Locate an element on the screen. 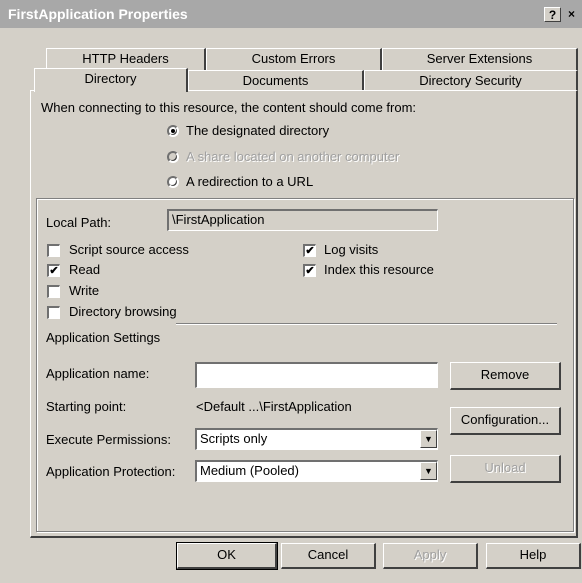  tab-server-extensions: Server Extensions is located at coordinates (480, 59).